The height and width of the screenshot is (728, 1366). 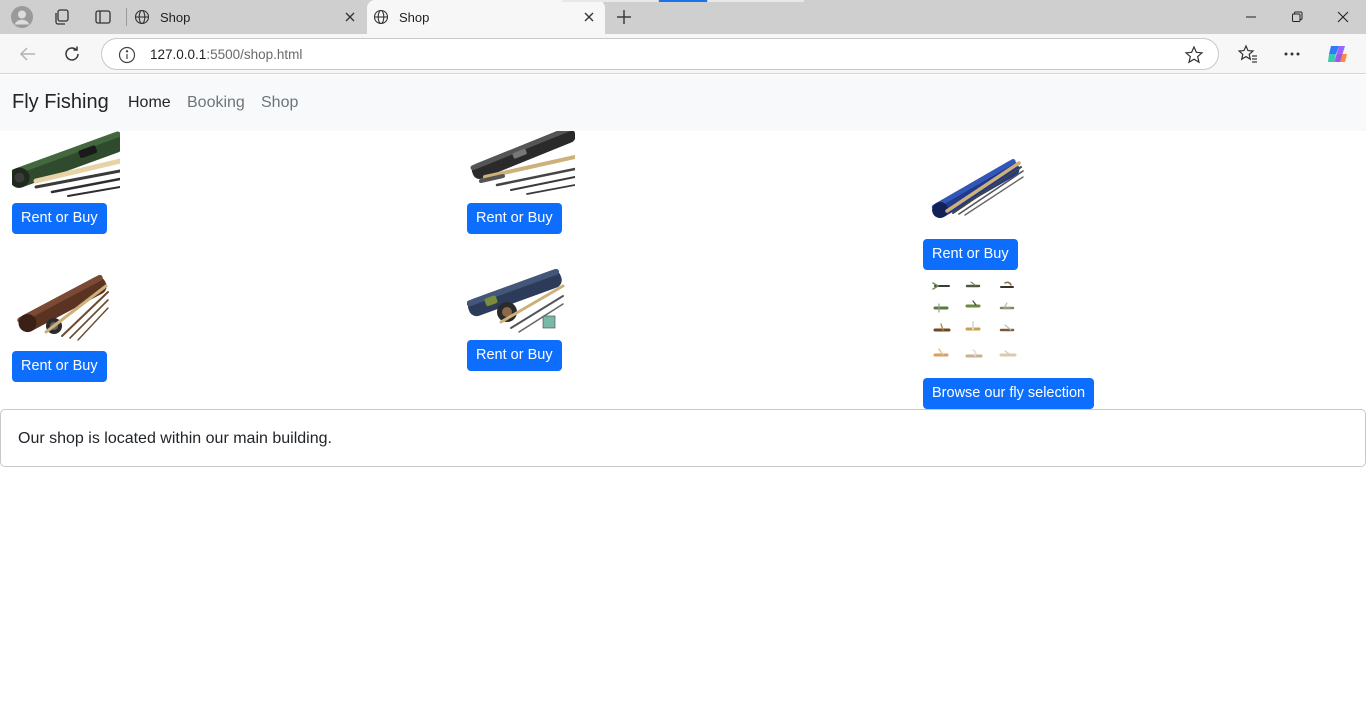 What do you see at coordinates (1297, 17) in the screenshot?
I see `restore-icon` at bounding box center [1297, 17].